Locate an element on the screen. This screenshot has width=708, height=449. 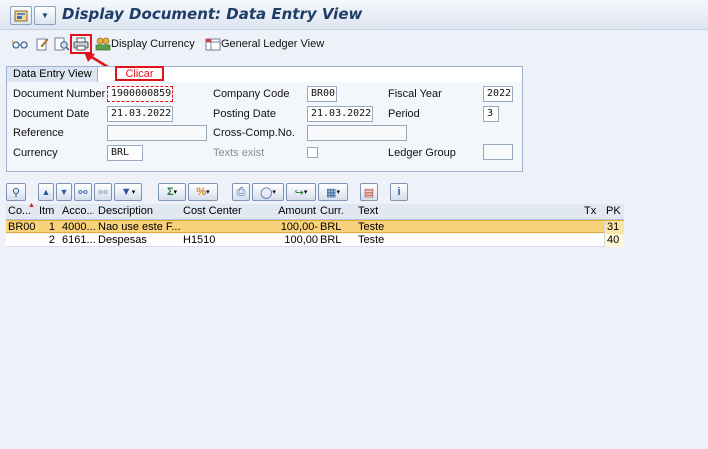
sort-indicator-icon: ▲ is located at coordinates (31, 205).